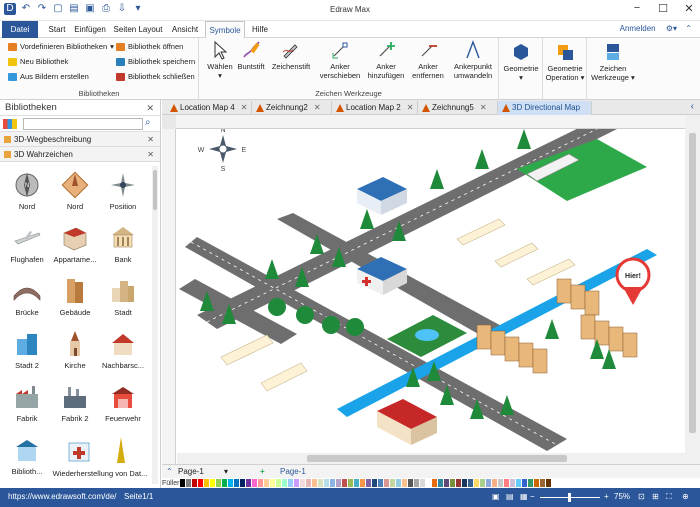 The image size is (700, 507). What do you see at coordinates (663, 8) in the screenshot?
I see `maximize-icon: ☐` at bounding box center [663, 8].